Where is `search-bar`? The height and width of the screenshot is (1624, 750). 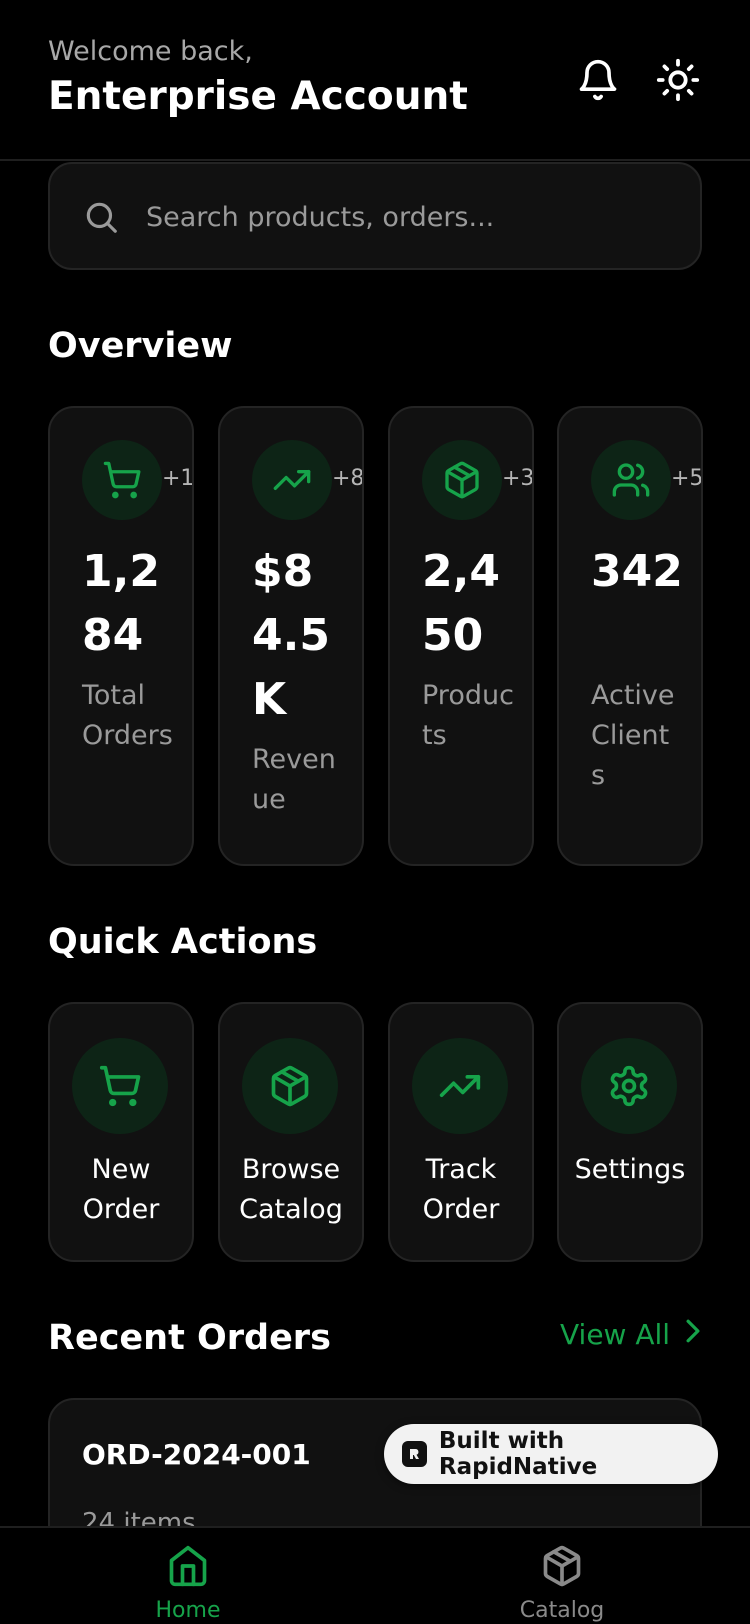 search-bar is located at coordinates (375, 216).